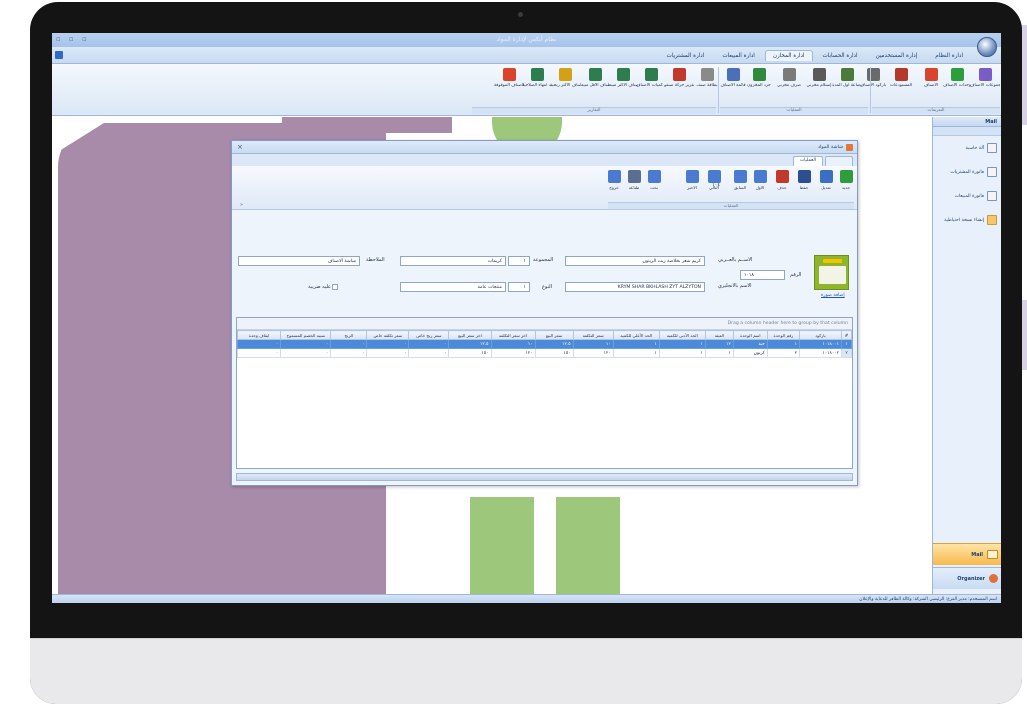 The image size is (1027, 708). I want to click on menu-tab: إدارة المستخدمين, so click(897, 55).